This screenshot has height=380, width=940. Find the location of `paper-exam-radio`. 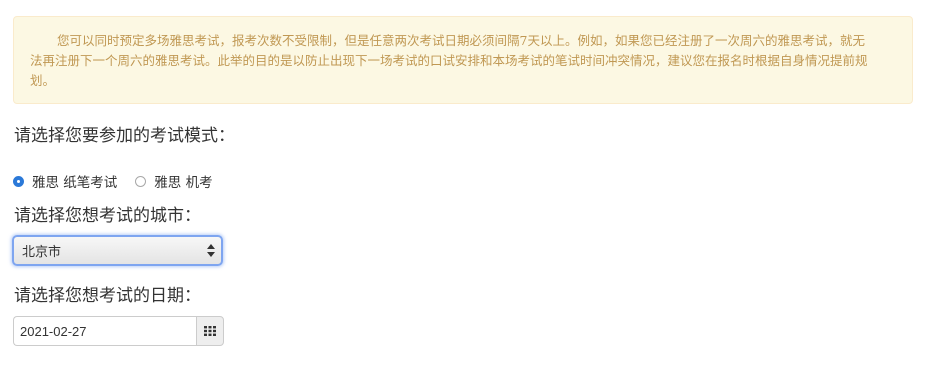

paper-exam-radio is located at coordinates (18, 181).